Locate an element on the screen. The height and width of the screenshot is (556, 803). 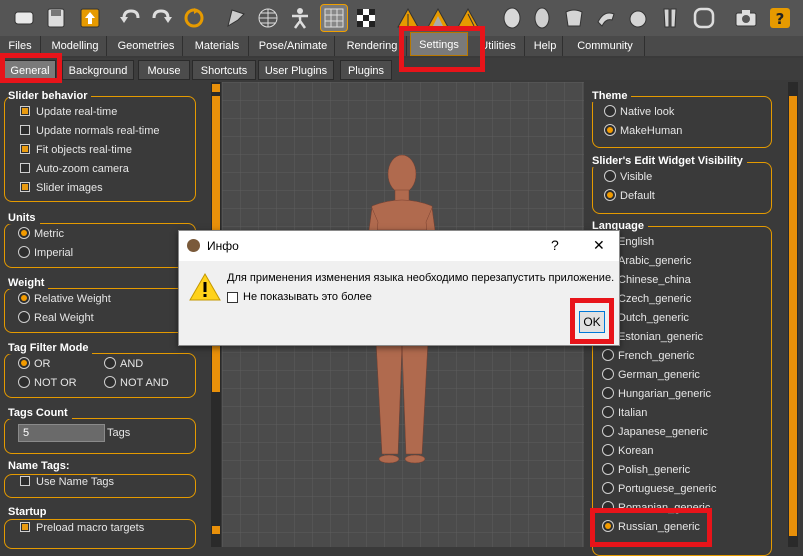
left-scroll-down-arrow is located at coordinates (216, 530).